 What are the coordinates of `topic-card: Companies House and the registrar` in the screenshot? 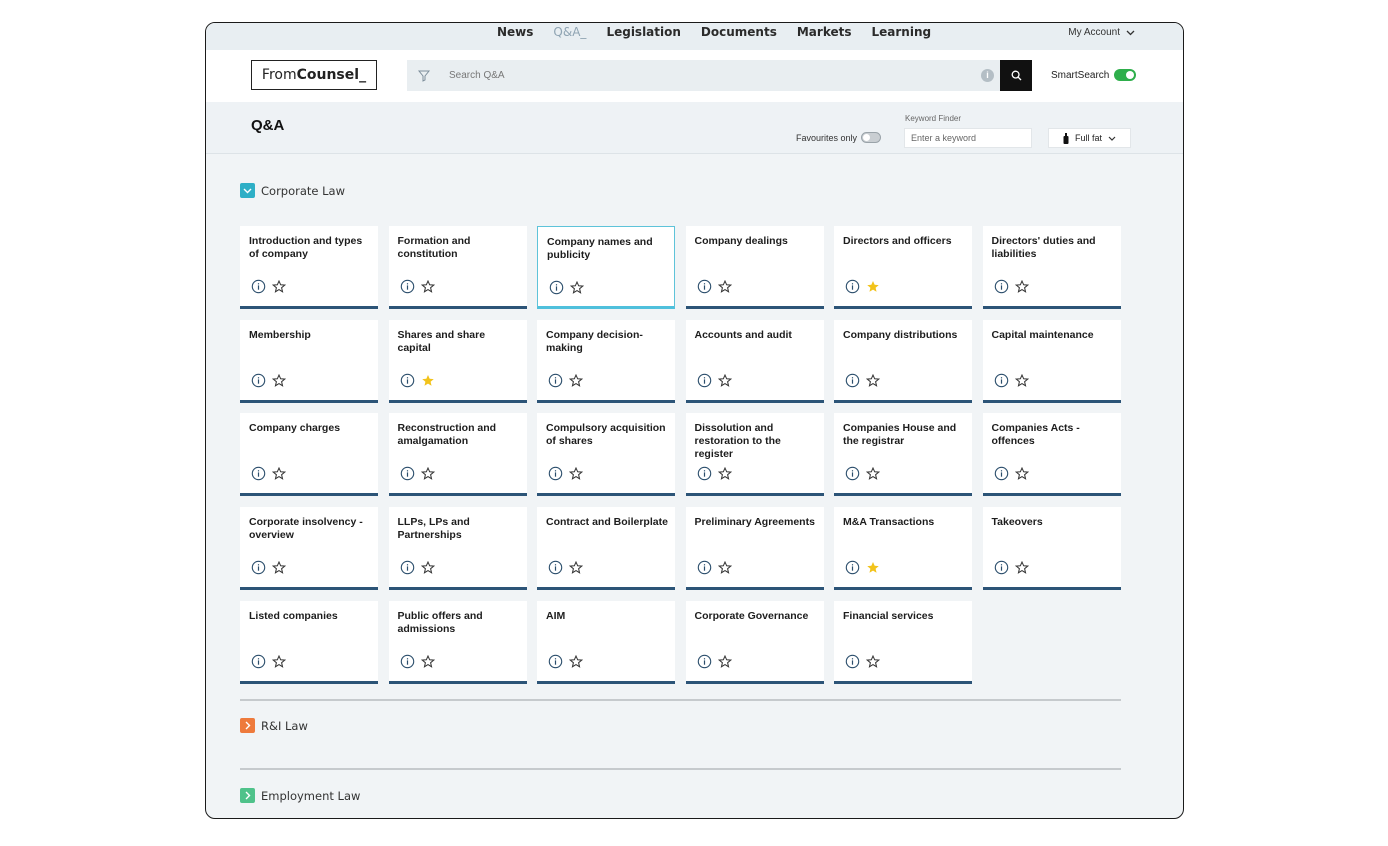 It's located at (903, 455).